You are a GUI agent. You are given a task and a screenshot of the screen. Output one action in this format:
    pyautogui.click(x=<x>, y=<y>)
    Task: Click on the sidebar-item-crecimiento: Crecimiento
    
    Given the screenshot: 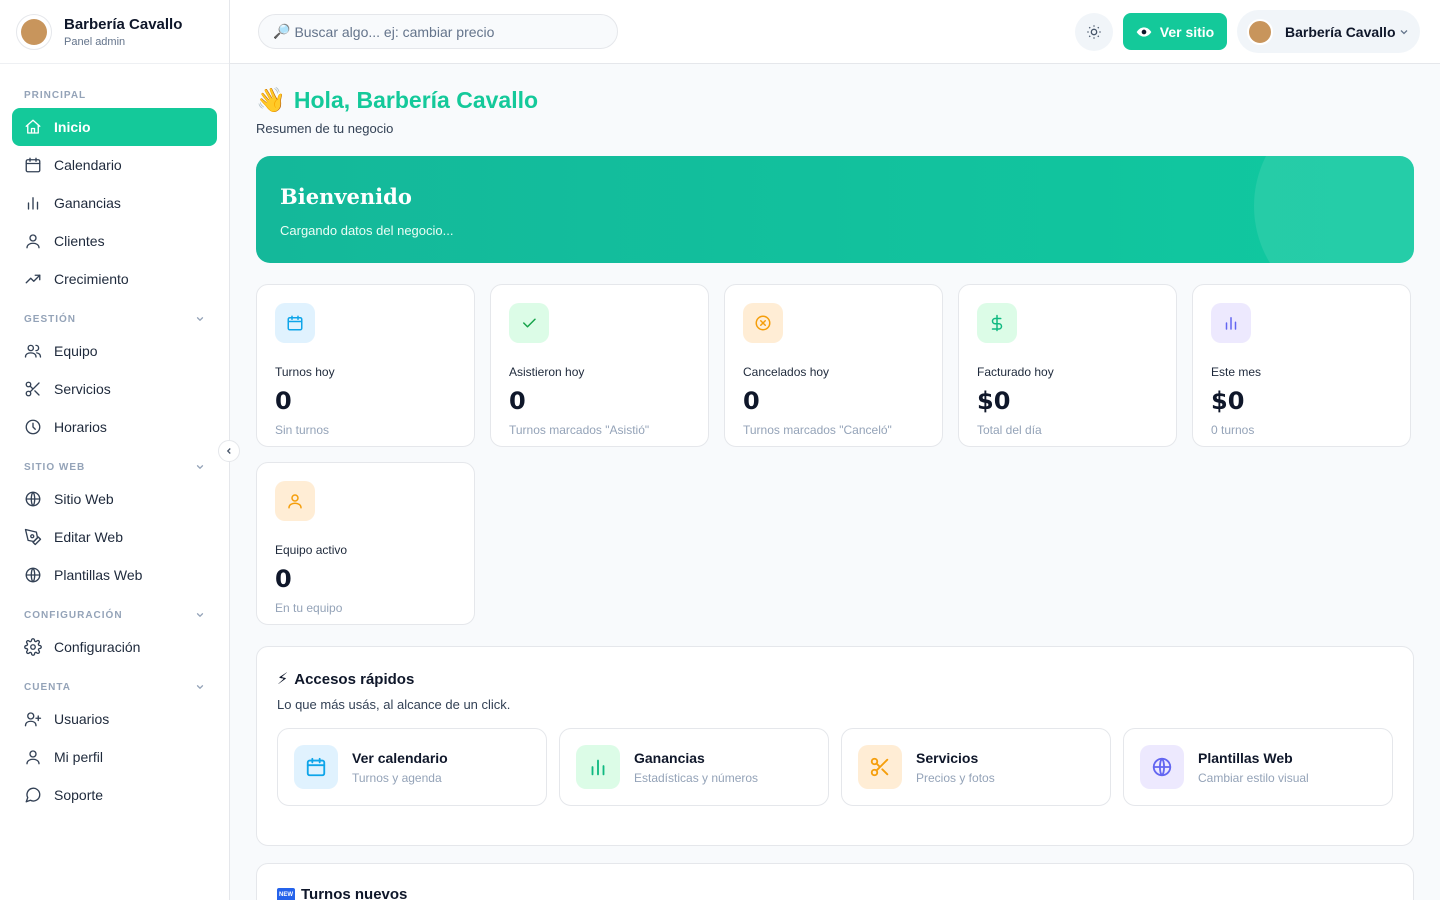 What is the action you would take?
    pyautogui.click(x=114, y=279)
    